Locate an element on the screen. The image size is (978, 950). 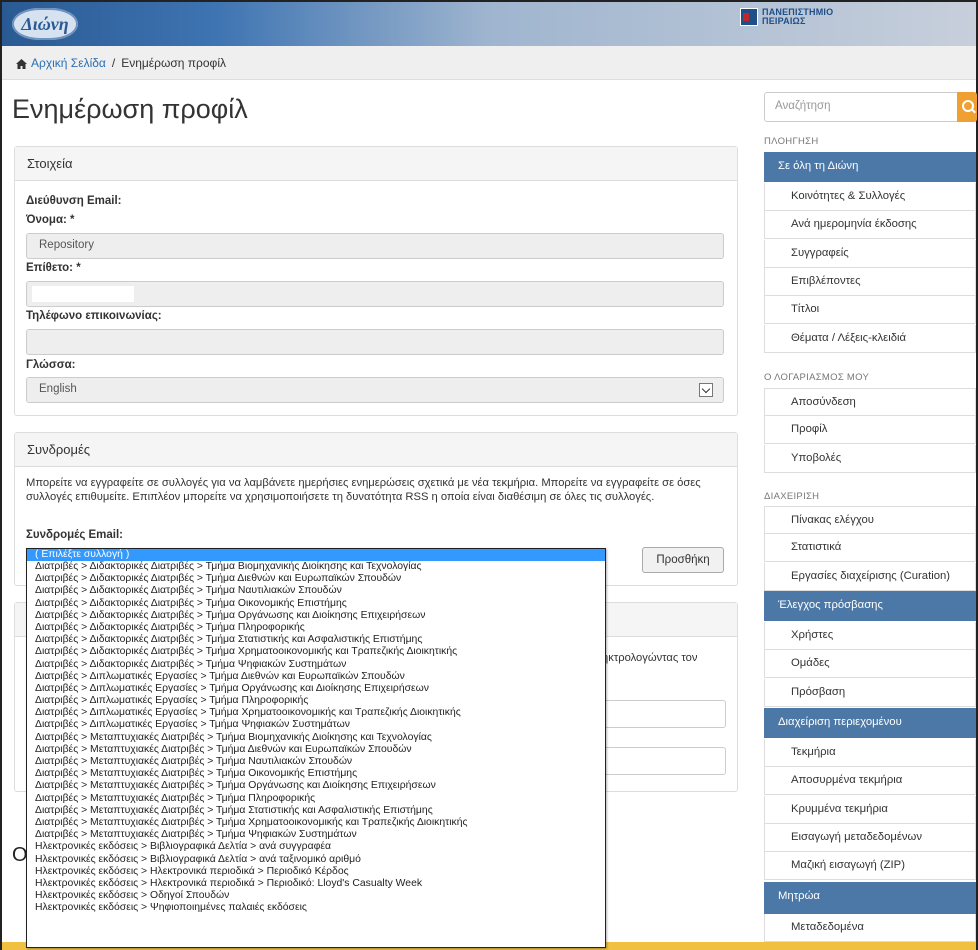
home-icon is located at coordinates (21, 63).